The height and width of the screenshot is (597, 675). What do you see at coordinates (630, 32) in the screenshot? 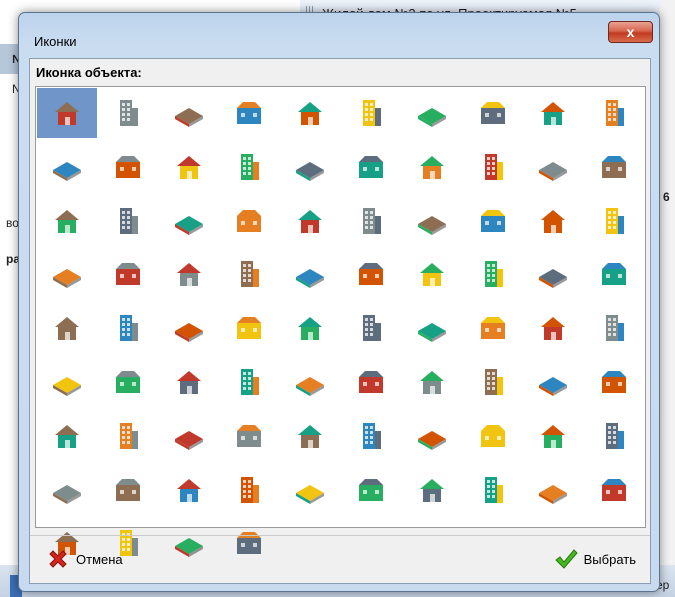
I see `close-button: x` at bounding box center [630, 32].